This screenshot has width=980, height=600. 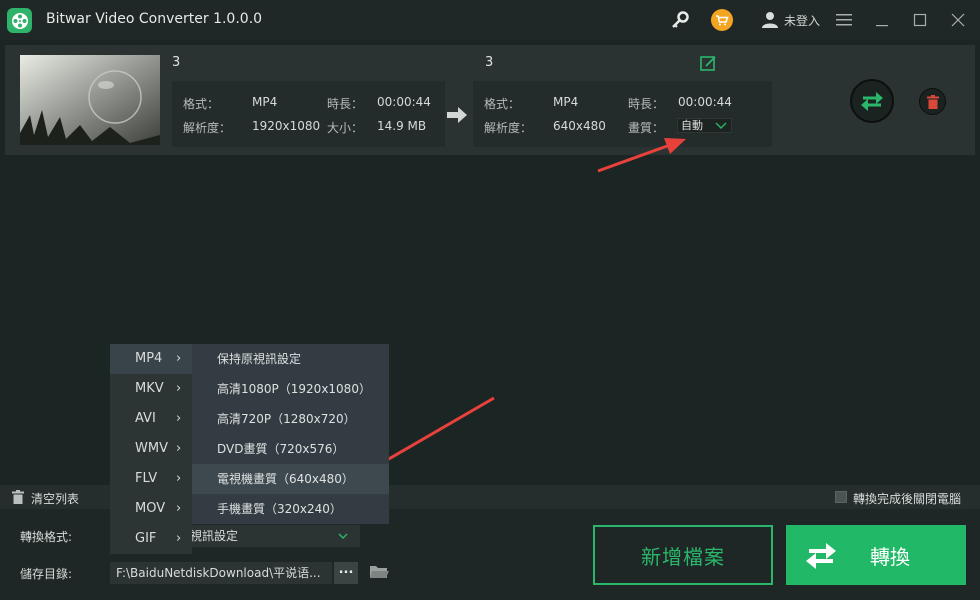 I want to click on format-item-label: MP4, so click(x=149, y=358).